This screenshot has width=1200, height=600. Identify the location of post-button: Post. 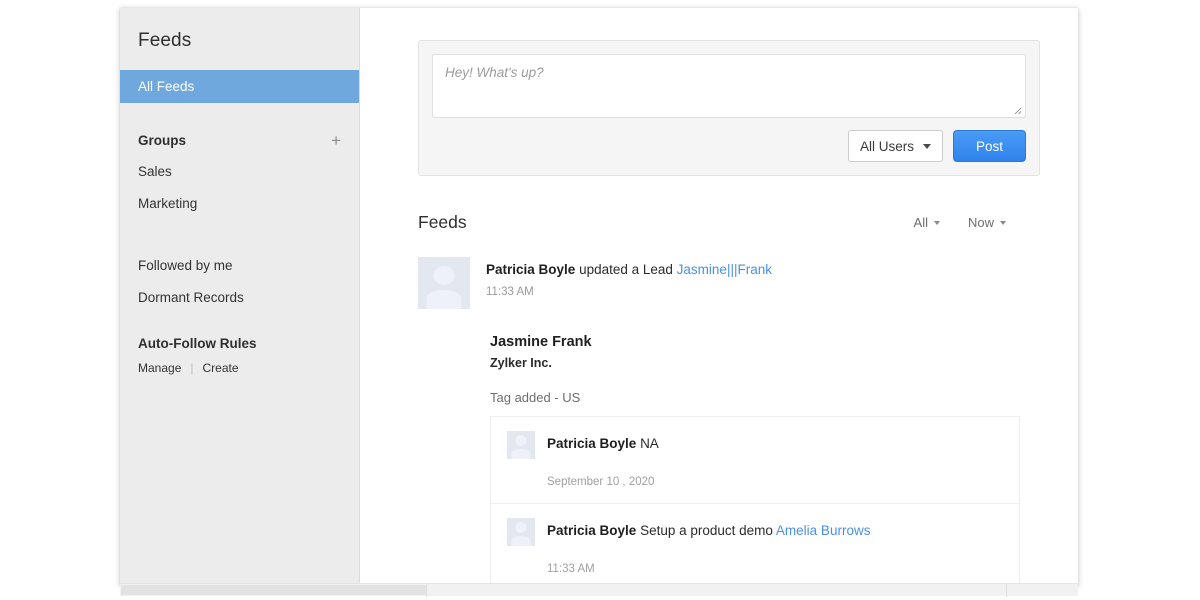
(989, 146).